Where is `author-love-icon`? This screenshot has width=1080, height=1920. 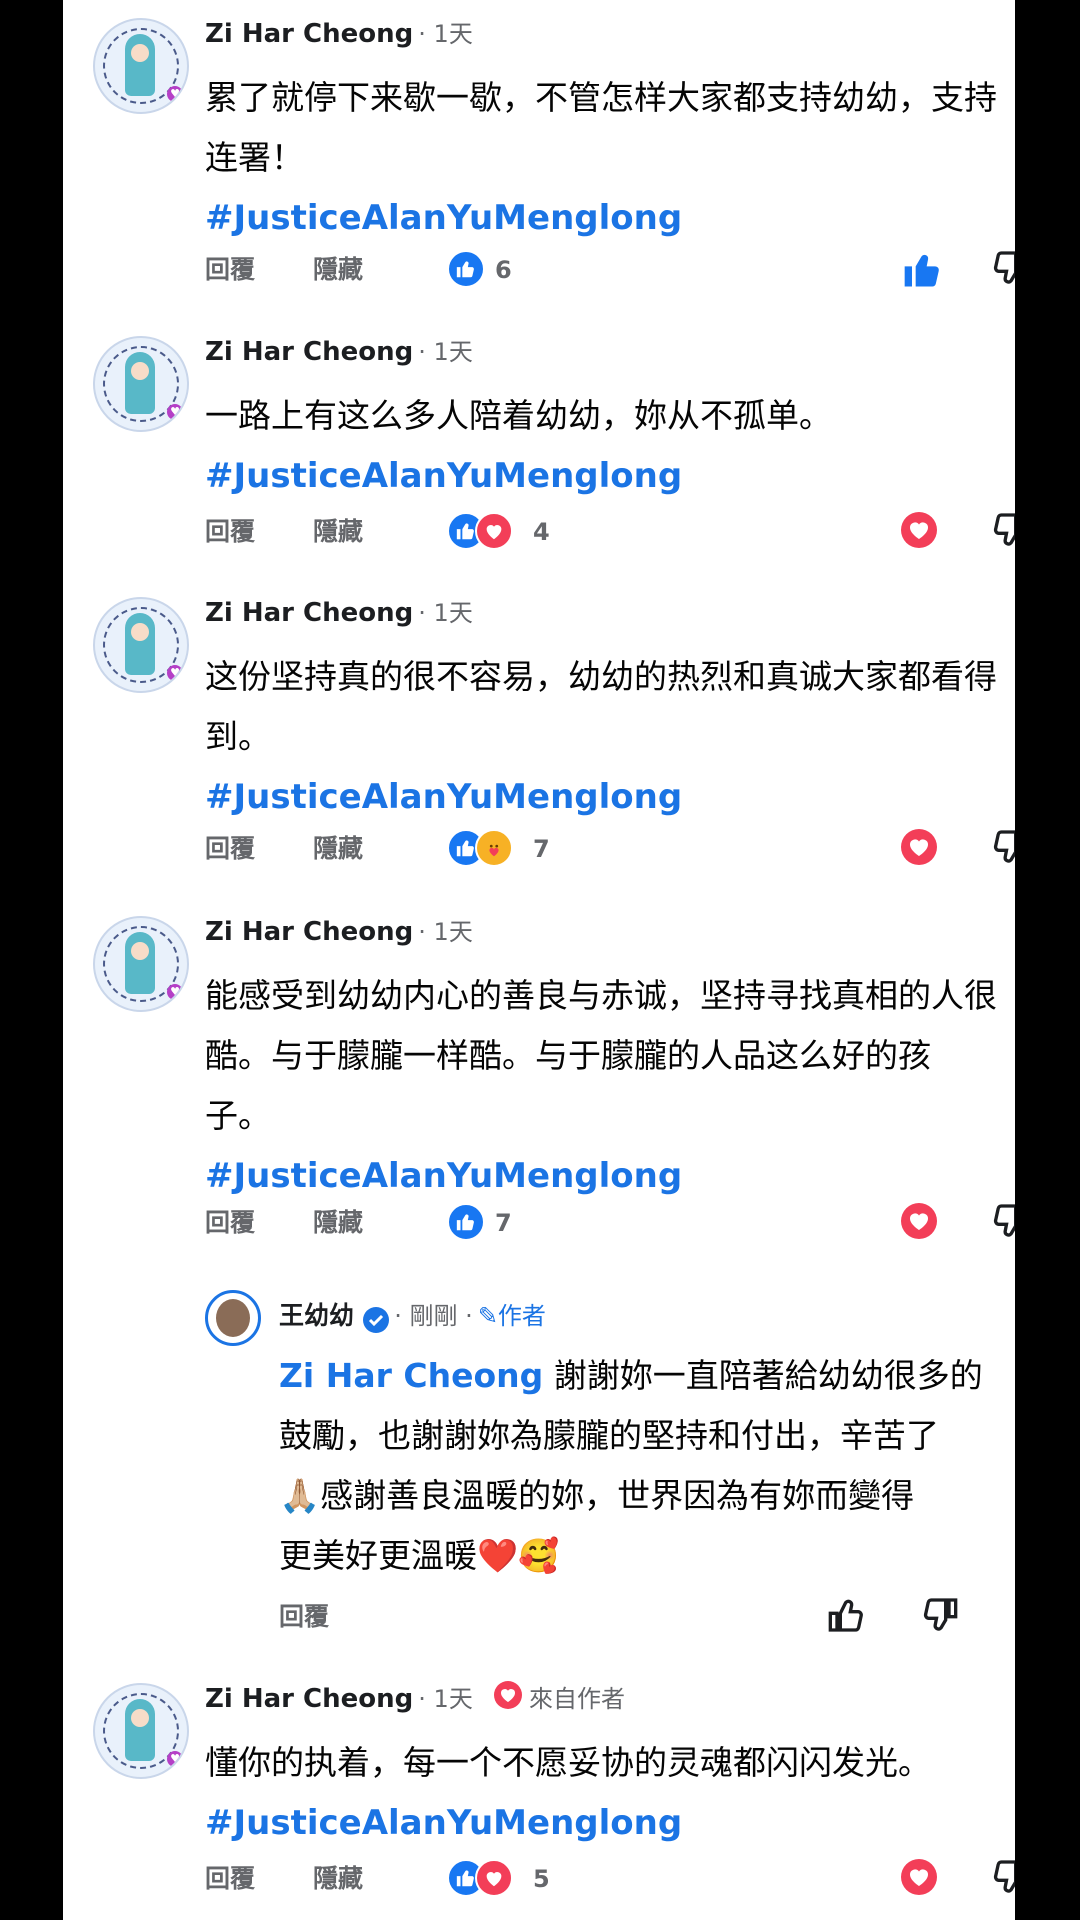
author-love-icon is located at coordinates (508, 1702).